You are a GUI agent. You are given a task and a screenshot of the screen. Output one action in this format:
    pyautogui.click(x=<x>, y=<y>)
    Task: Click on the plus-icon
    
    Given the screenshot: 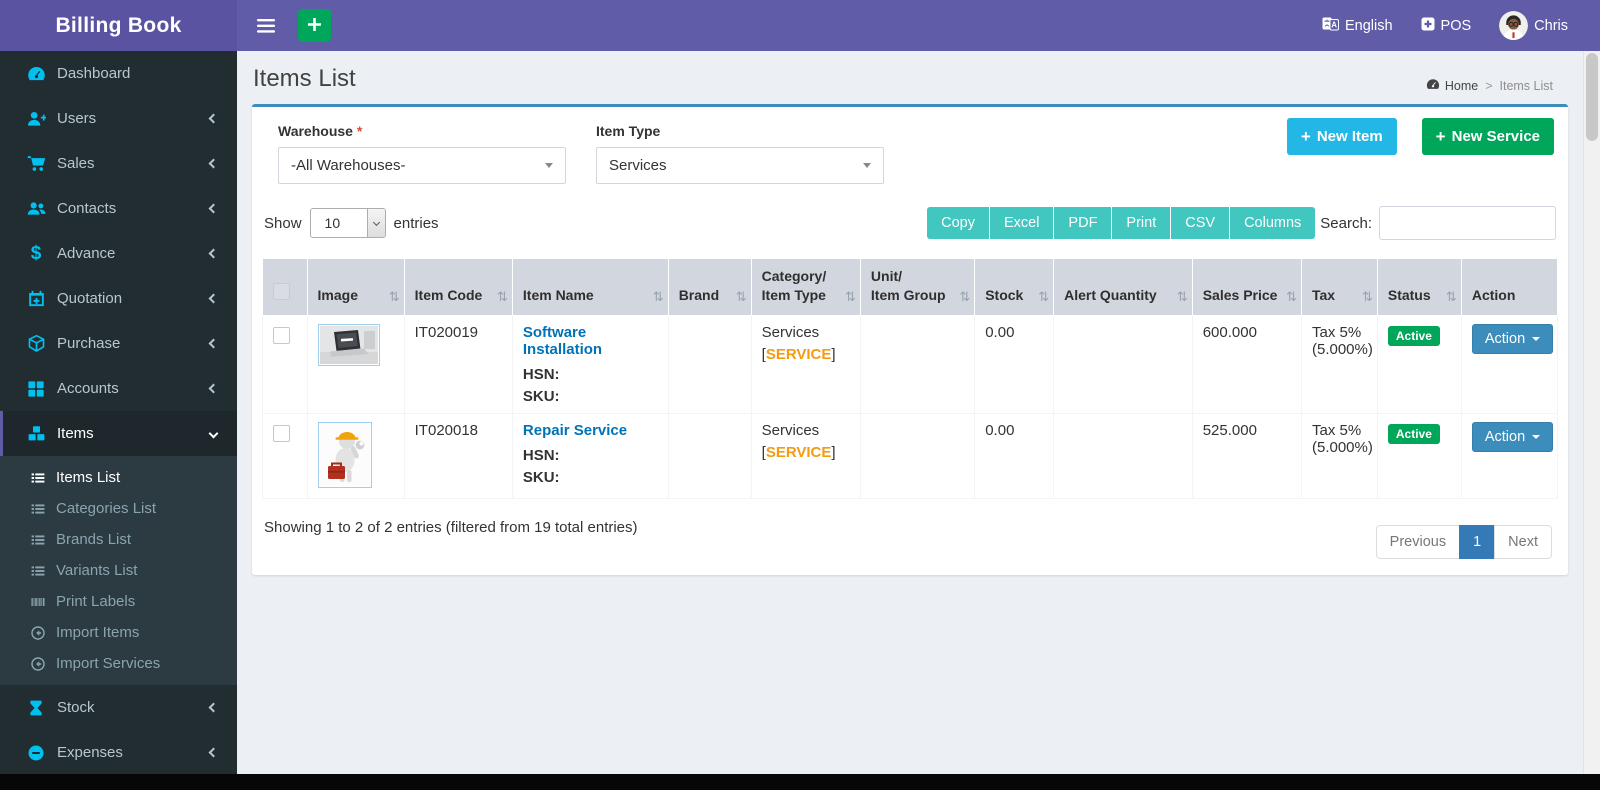 What is the action you would take?
    pyautogui.click(x=314, y=25)
    